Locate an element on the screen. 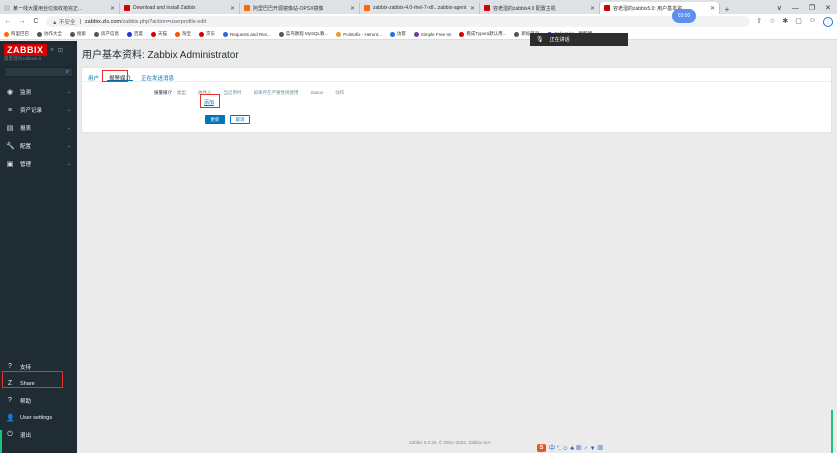 The image size is (837, 453). sidebar-item-label: 支持 is located at coordinates (26, 367).